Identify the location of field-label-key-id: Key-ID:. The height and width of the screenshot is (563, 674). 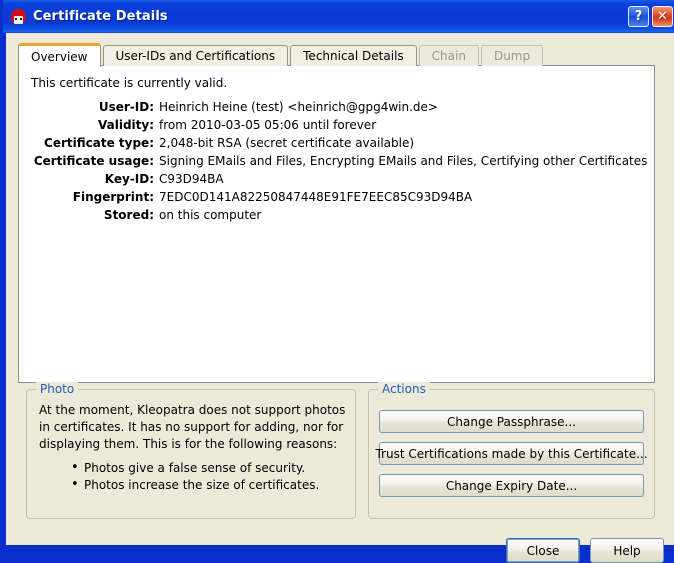
(129, 179).